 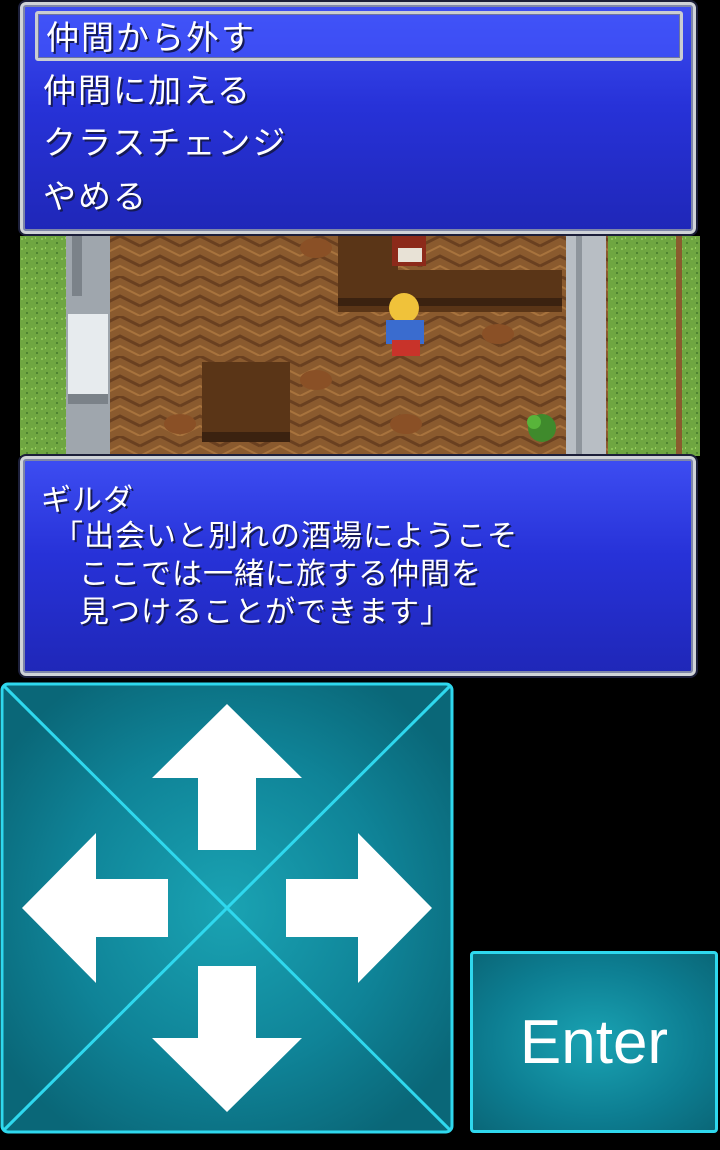 I want to click on menu-item-remove-member: 仲間から外す, so click(x=359, y=36).